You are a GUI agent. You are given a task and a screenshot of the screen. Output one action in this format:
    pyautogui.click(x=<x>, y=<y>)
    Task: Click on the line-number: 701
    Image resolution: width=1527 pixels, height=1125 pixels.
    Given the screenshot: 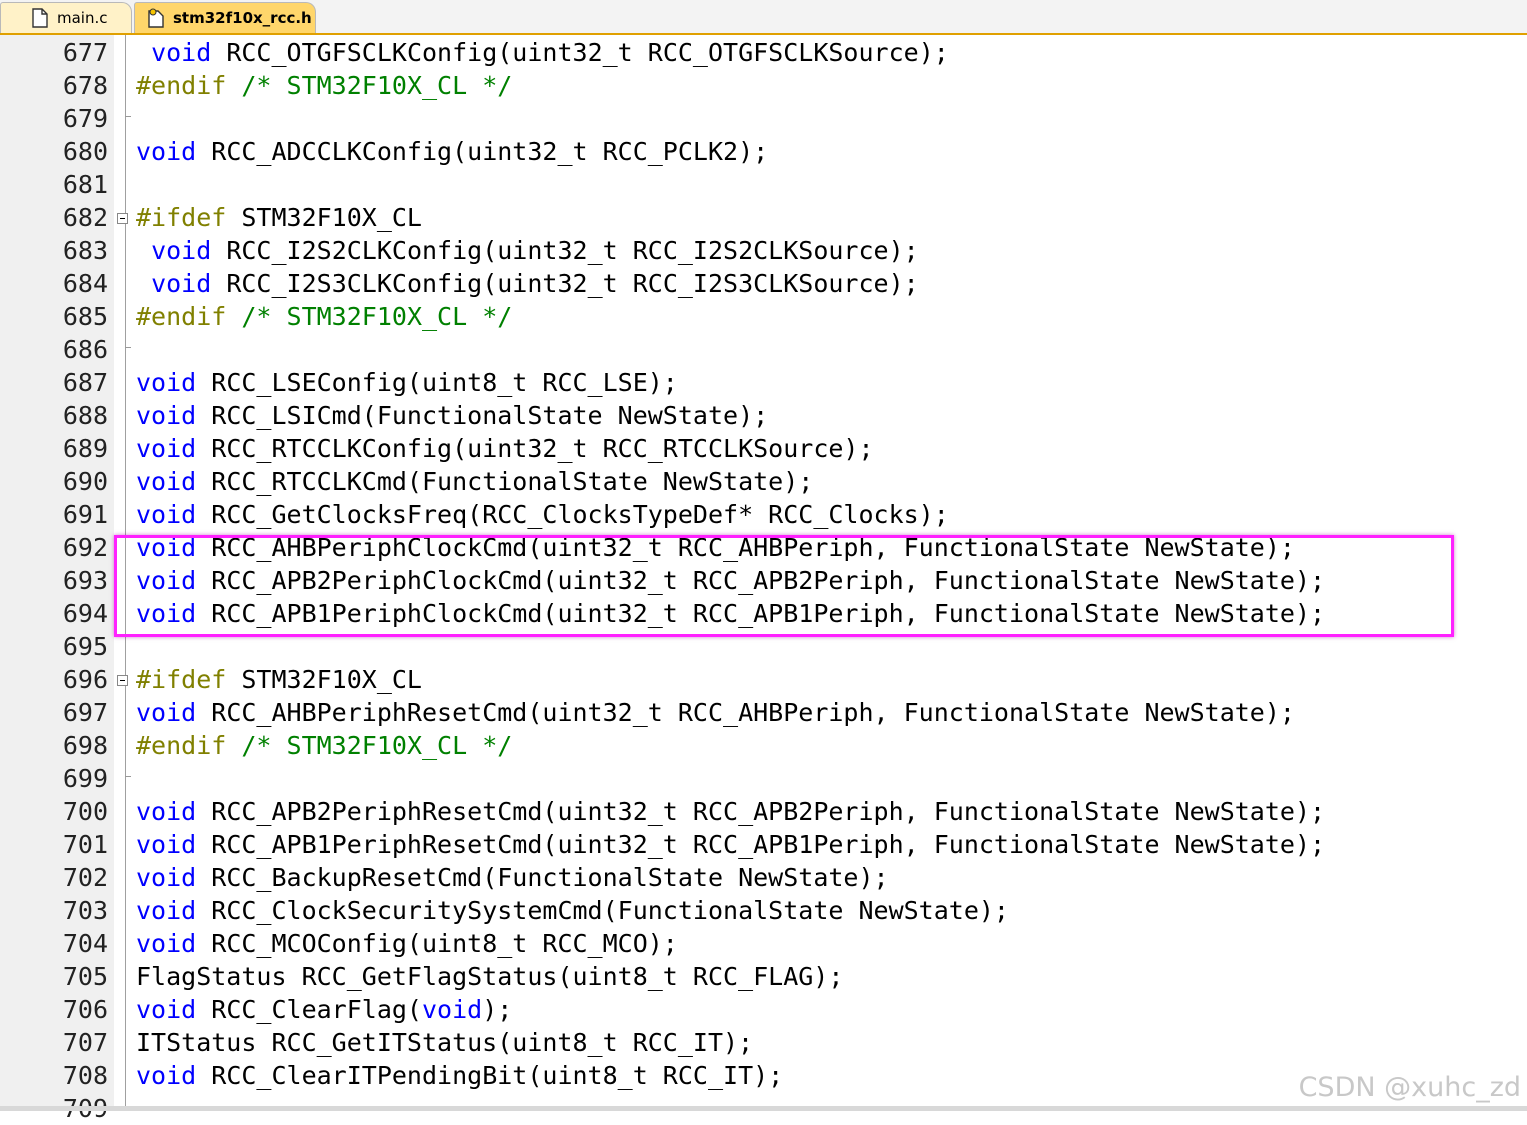 What is the action you would take?
    pyautogui.click(x=85, y=844)
    